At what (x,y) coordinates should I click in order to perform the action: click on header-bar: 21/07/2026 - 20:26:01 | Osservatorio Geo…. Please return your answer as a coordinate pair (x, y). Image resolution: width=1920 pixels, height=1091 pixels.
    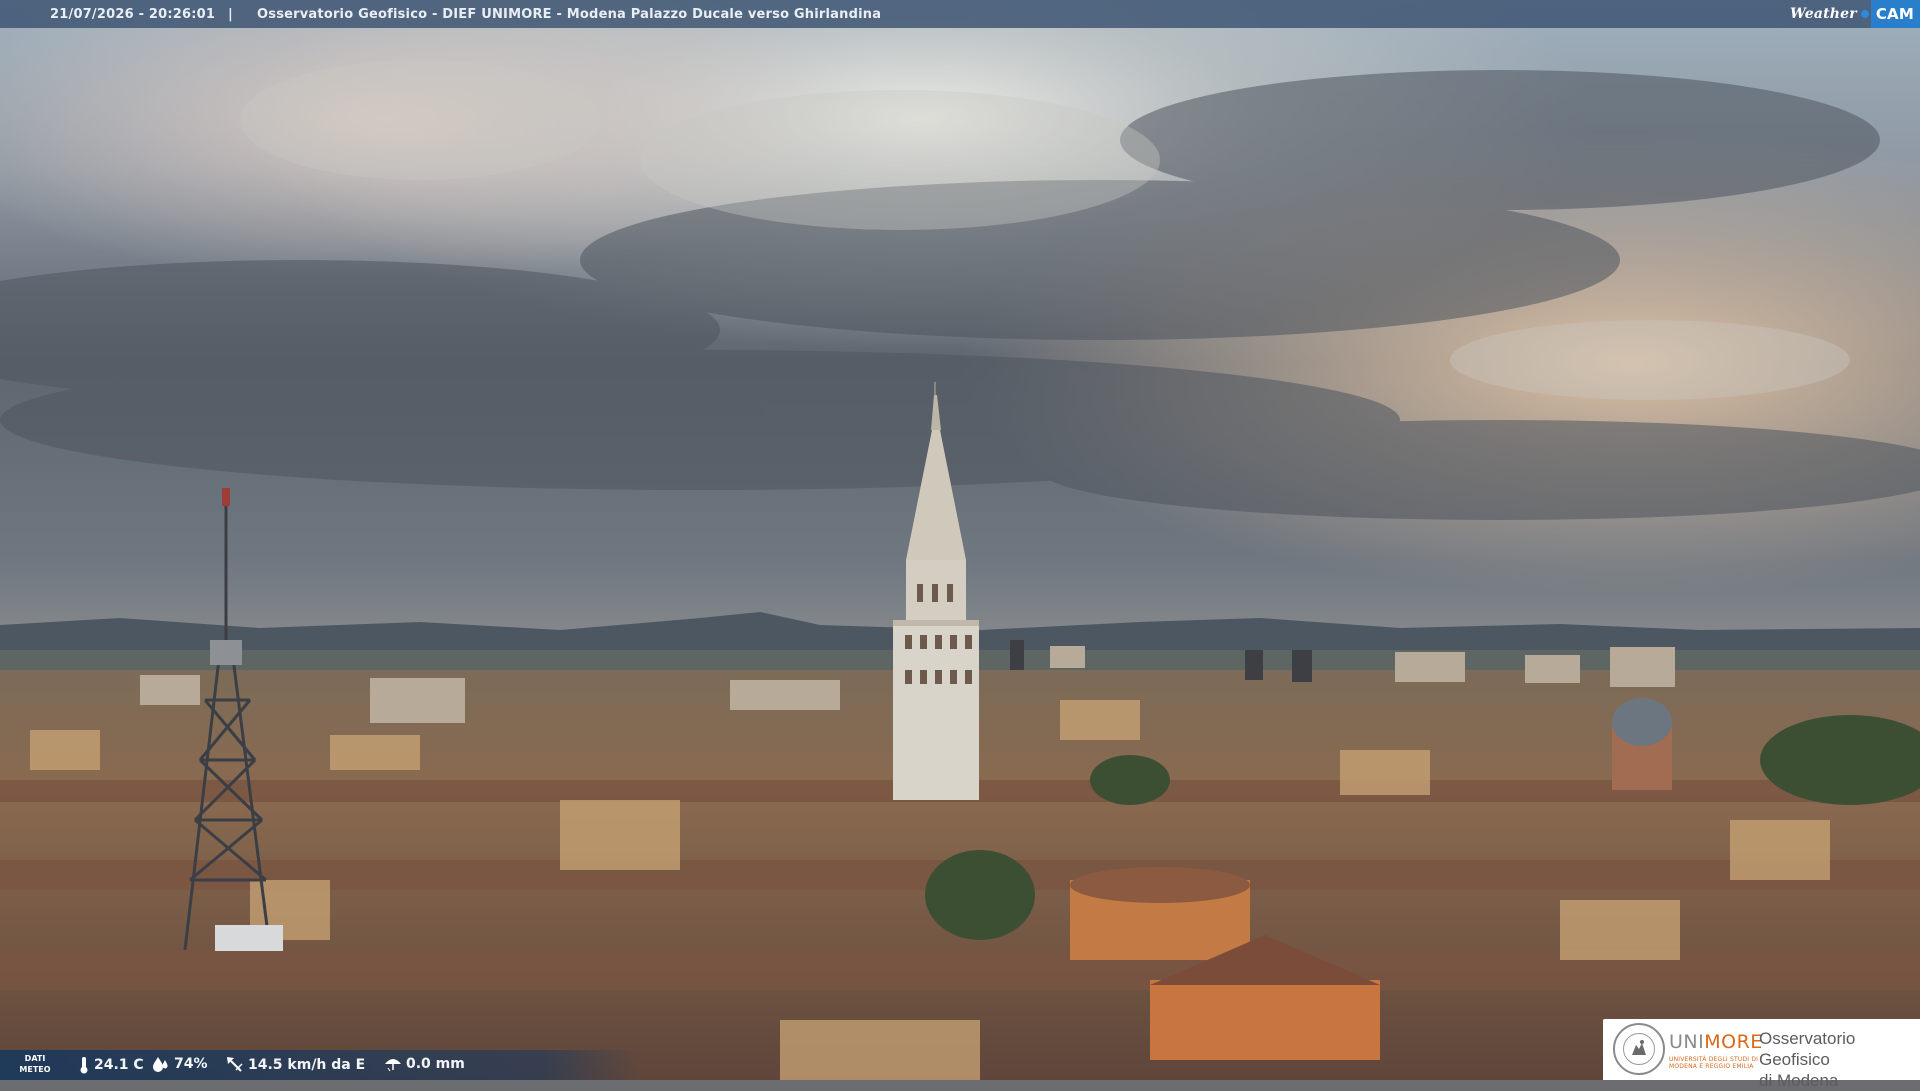
    Looking at the image, I should click on (960, 14).